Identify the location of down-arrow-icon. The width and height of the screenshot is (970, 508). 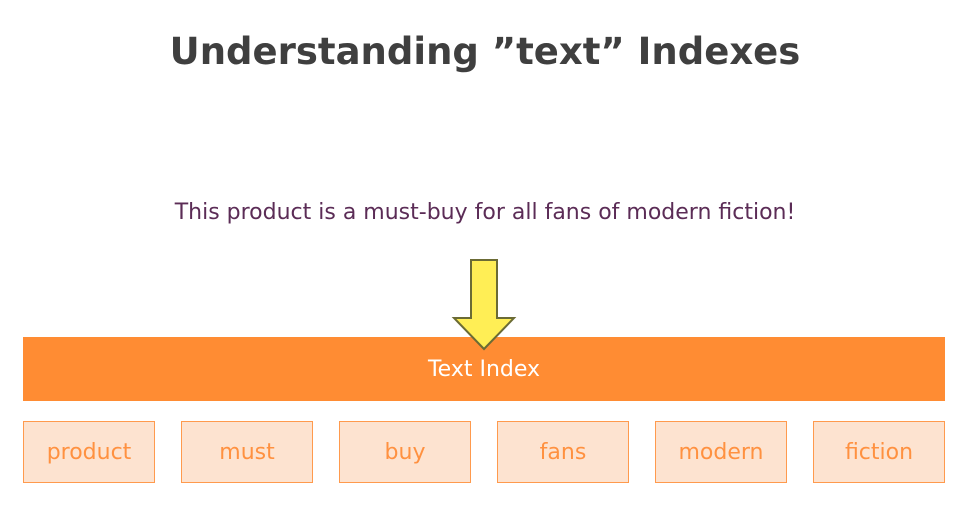
(484, 305).